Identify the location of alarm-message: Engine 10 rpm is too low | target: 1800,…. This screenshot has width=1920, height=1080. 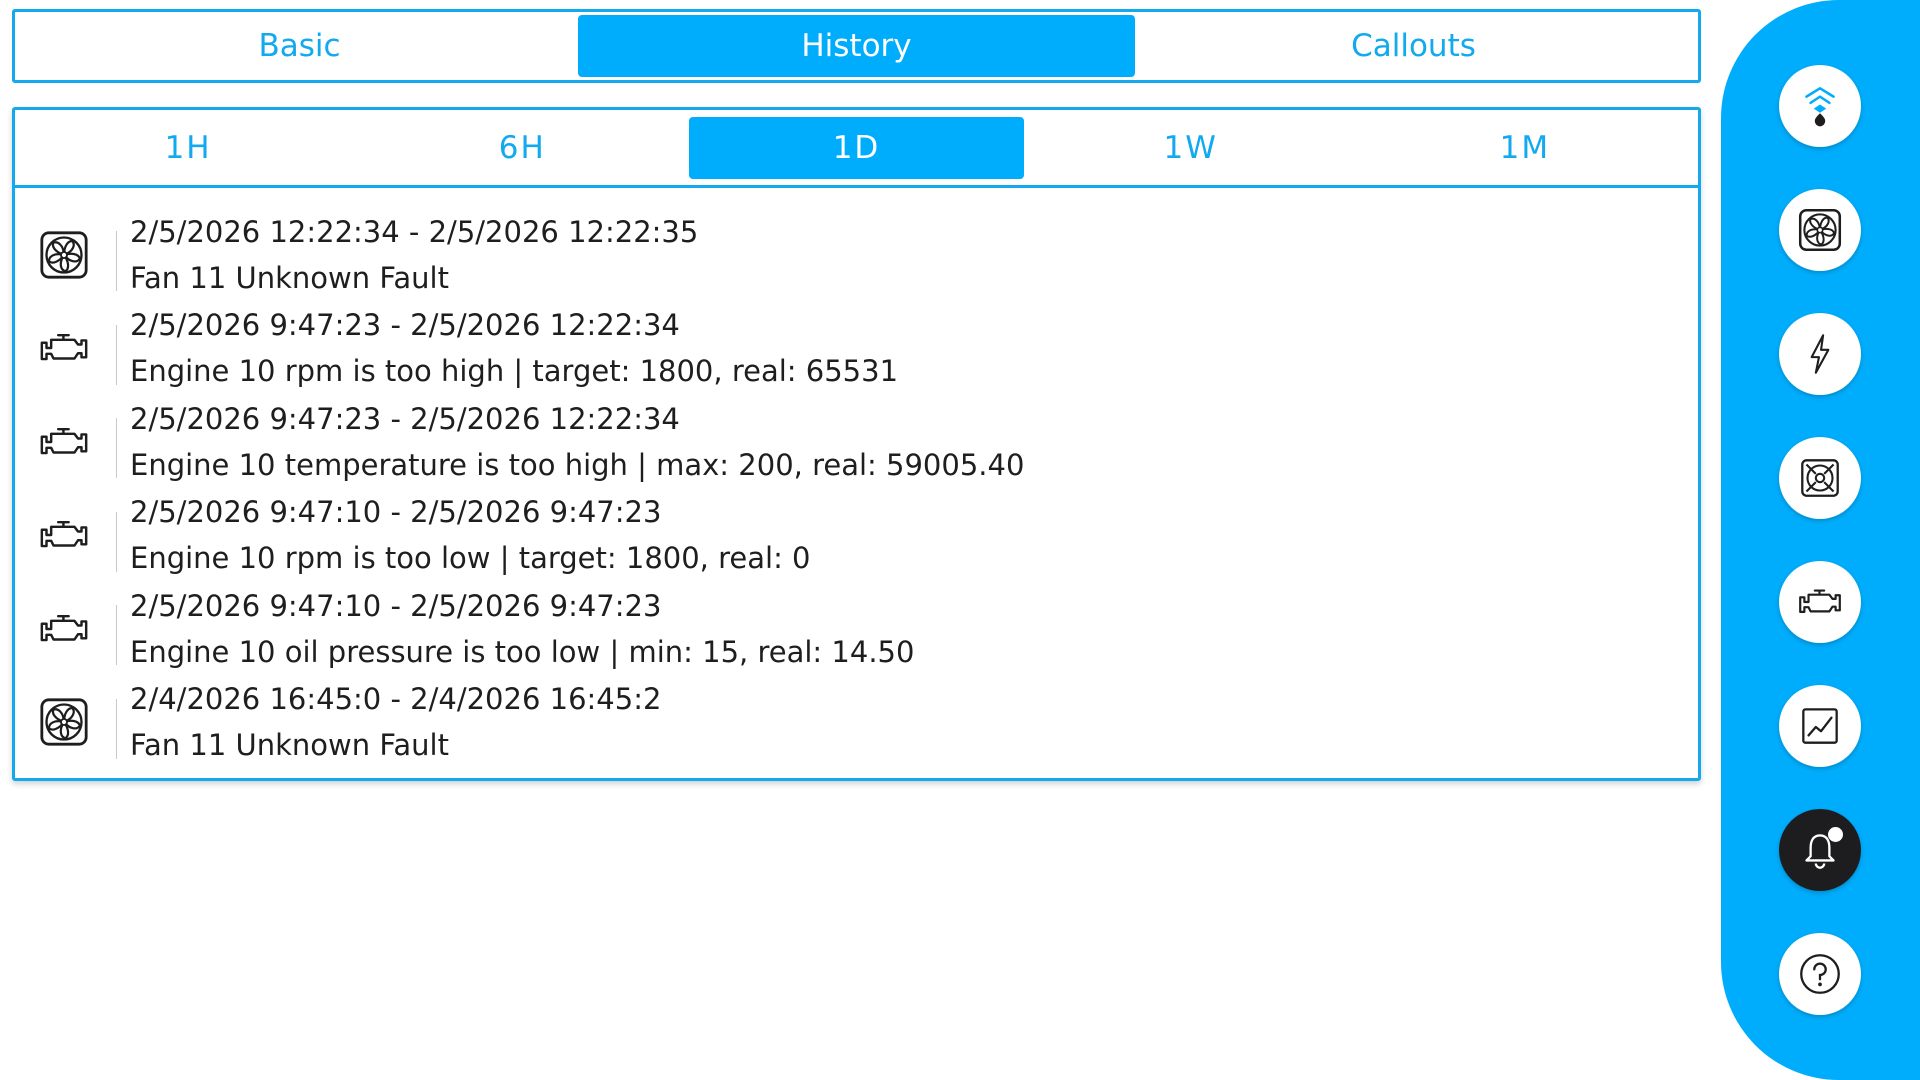
(470, 558).